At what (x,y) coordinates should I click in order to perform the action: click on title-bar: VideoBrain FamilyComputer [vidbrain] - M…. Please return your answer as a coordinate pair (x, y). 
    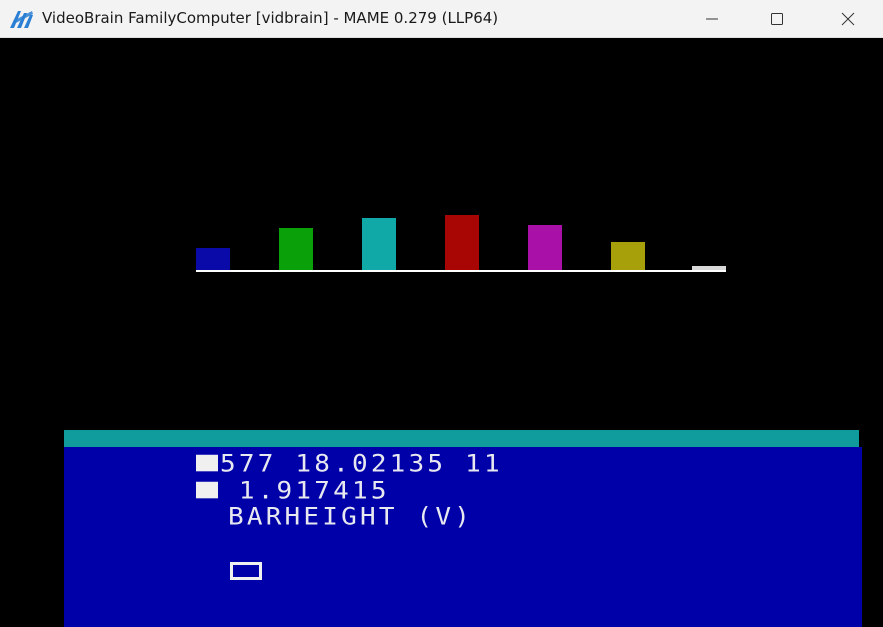
    Looking at the image, I should click on (441, 19).